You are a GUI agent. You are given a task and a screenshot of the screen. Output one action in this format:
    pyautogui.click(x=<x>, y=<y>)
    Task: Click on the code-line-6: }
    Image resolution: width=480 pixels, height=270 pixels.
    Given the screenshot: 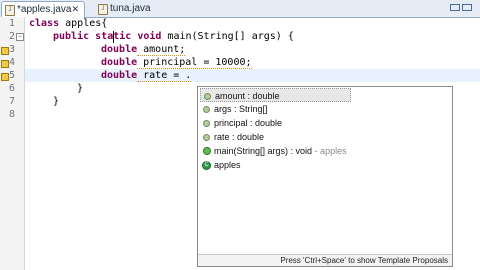 What is the action you would take?
    pyautogui.click(x=80, y=88)
    